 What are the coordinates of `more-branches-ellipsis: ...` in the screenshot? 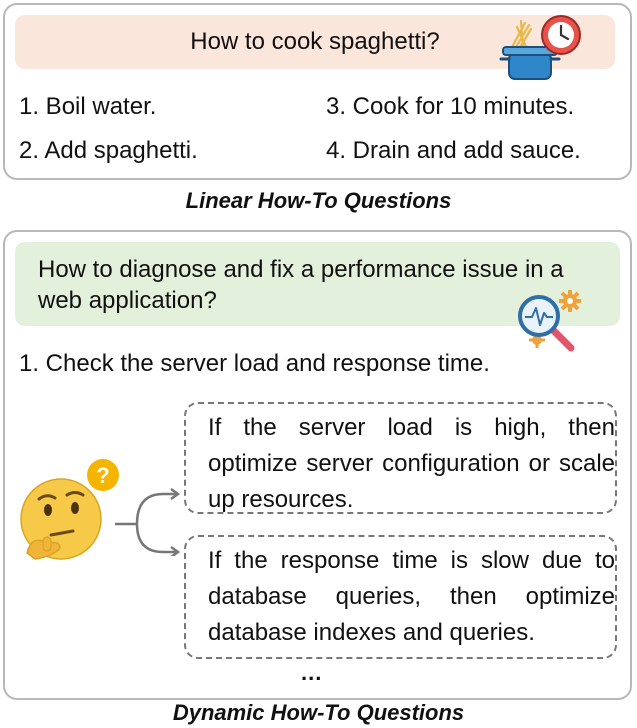 It's located at (312, 672).